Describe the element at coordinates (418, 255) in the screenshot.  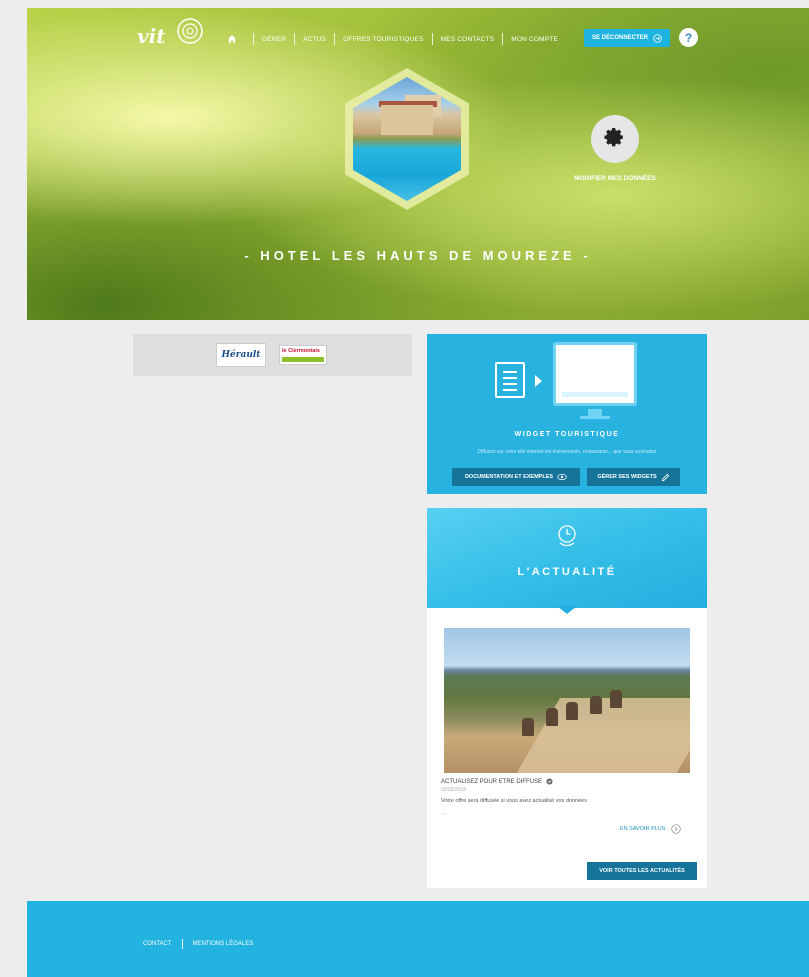
I see `hotel-title: - HOTEL LES HAUTS DE MOUREZE -` at that location.